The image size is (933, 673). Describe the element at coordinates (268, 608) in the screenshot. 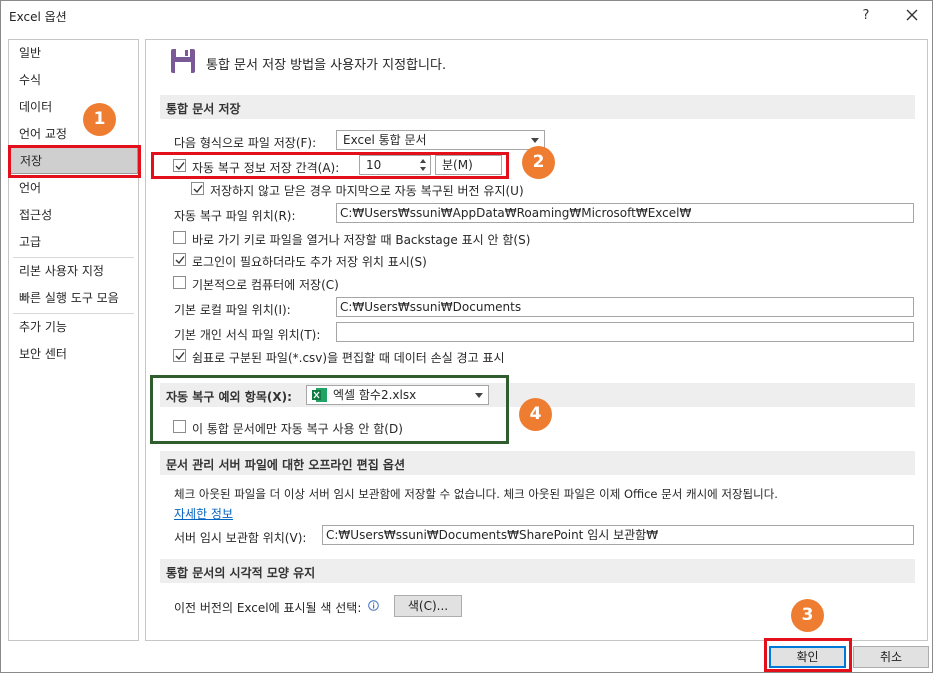

I see `colors-label: 이전 버전의 Excel에 표시될 색 선택:` at that location.